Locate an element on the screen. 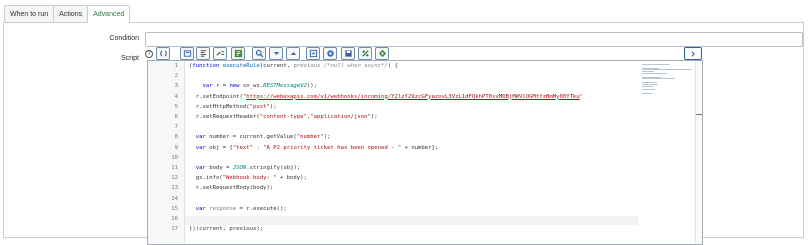 The width and height of the screenshot is (809, 245). replace-icon is located at coordinates (313, 53).